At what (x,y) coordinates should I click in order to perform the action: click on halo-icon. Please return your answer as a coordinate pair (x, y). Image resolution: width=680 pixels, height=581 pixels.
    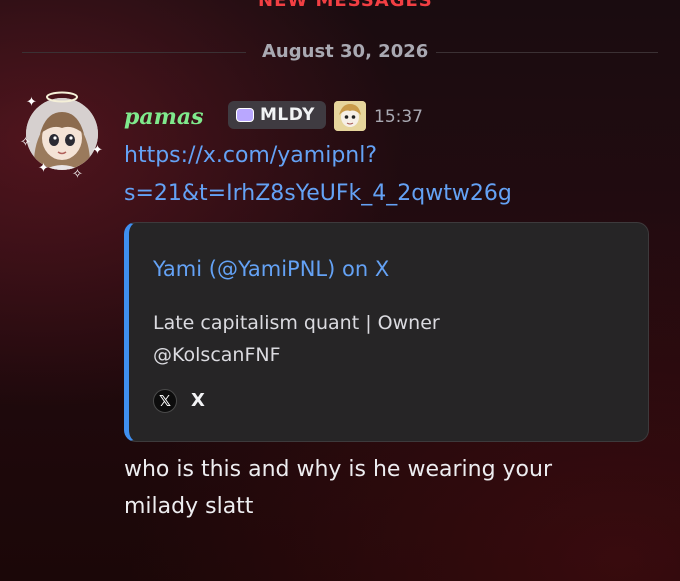
    Looking at the image, I should click on (62, 97).